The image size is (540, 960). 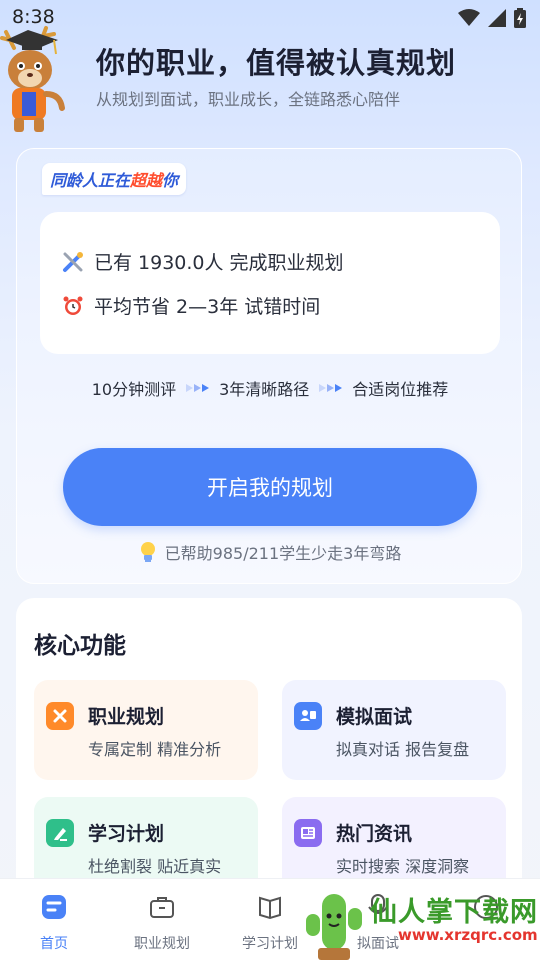 What do you see at coordinates (219, 263) in the screenshot?
I see `stat-text-completed: 已有 1930.0人 完成职业规划` at bounding box center [219, 263].